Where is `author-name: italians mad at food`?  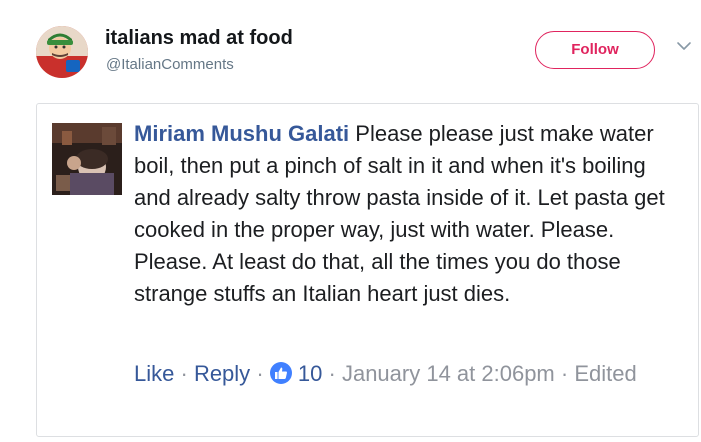
author-name: italians mad at food is located at coordinates (199, 38).